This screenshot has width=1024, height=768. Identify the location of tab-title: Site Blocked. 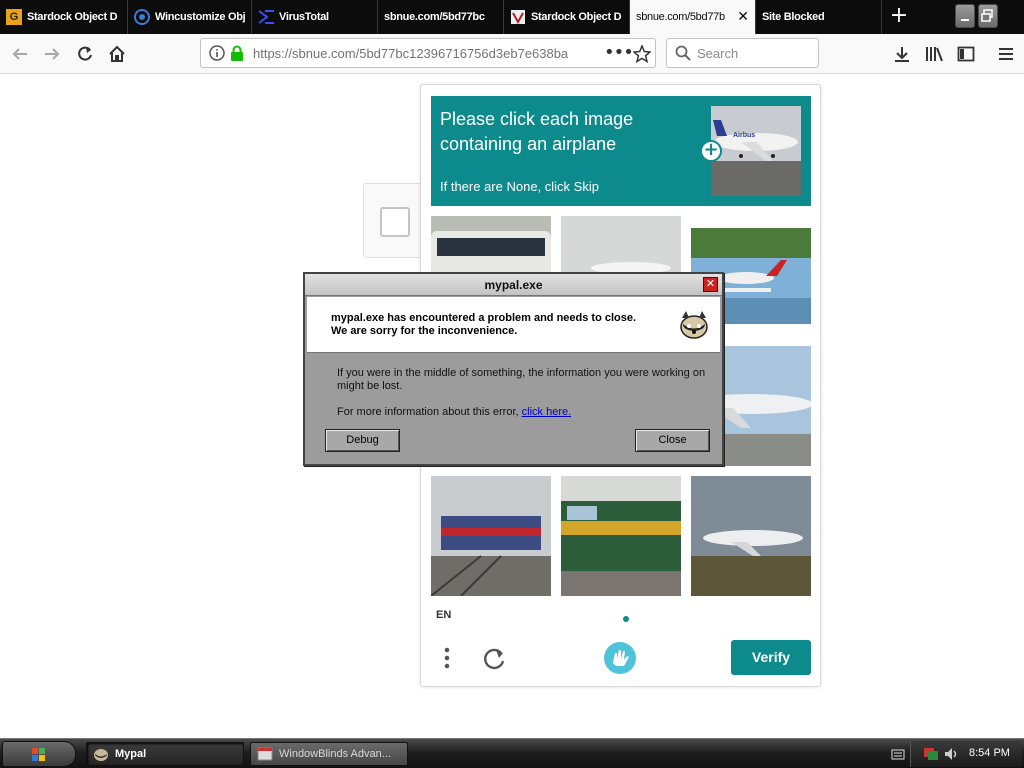
(793, 17).